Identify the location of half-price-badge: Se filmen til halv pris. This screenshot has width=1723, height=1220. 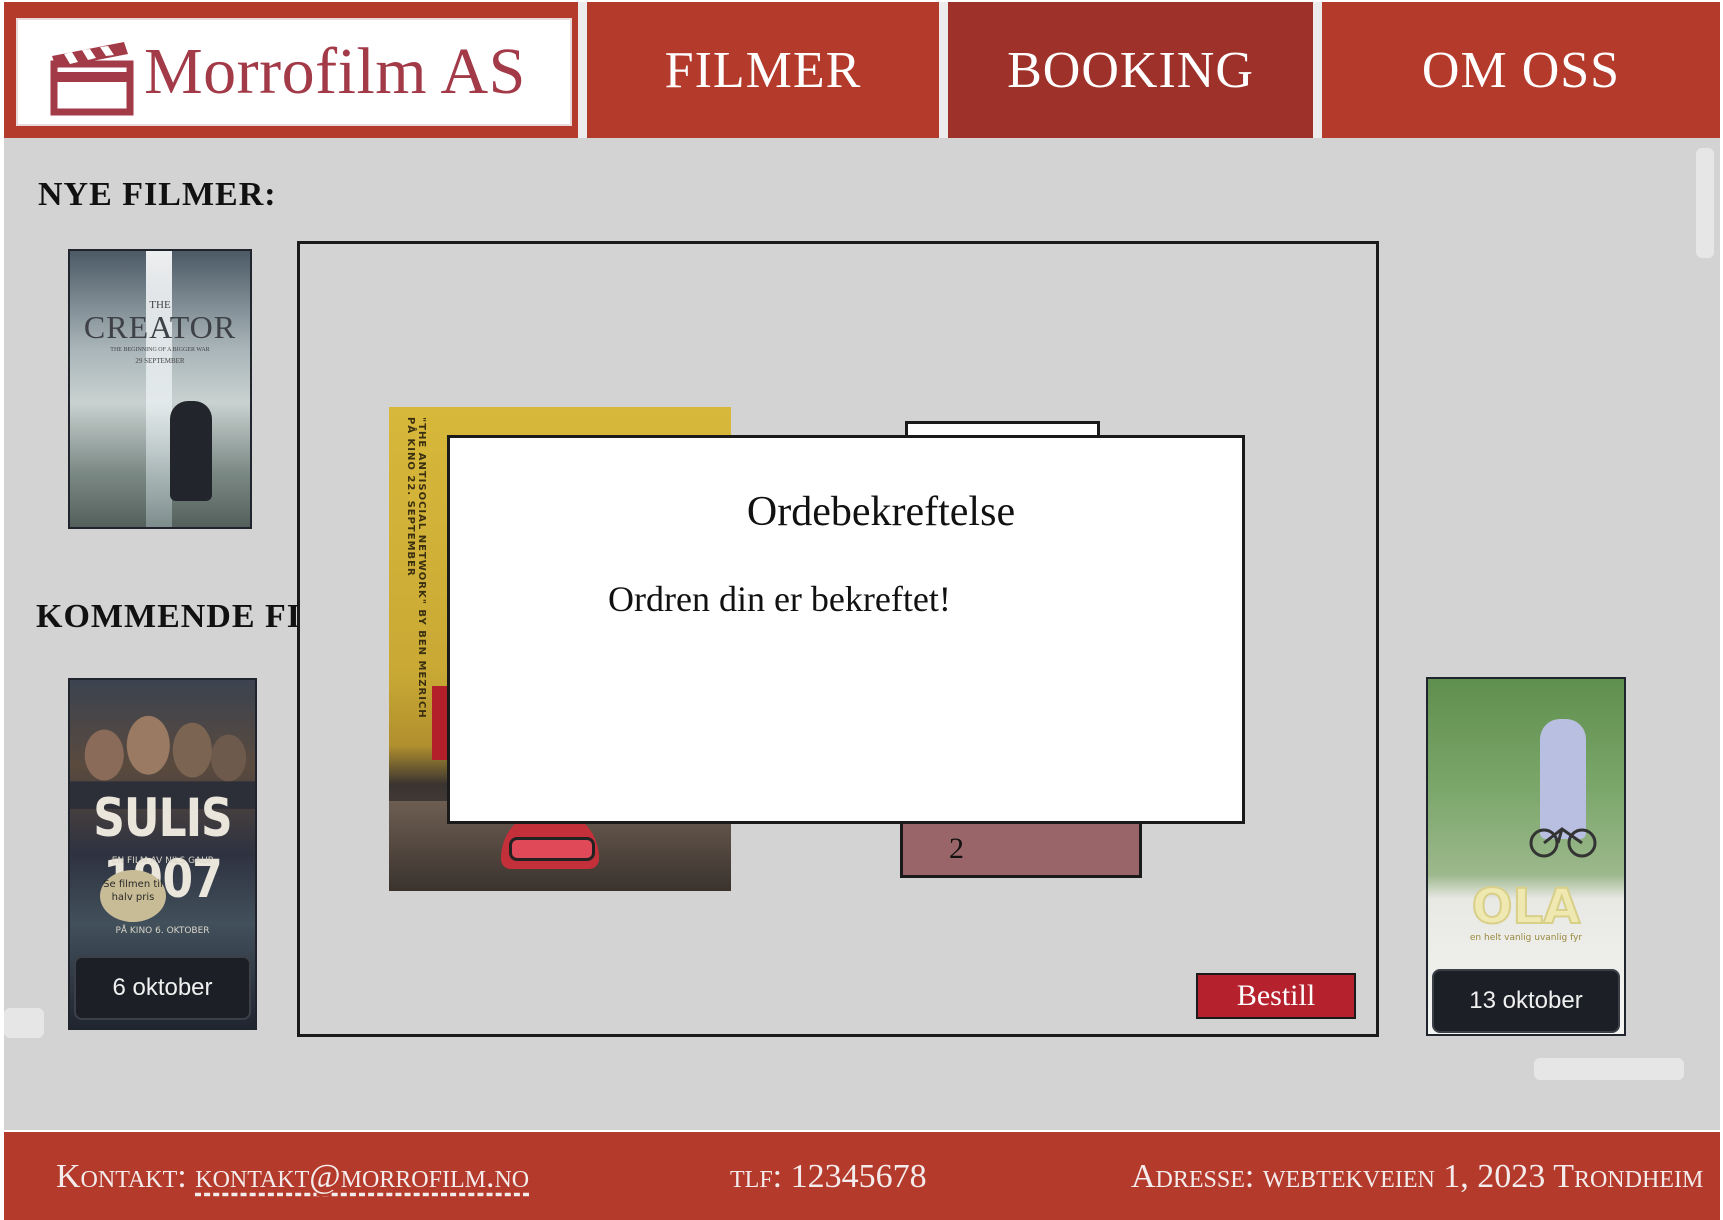
(133, 896).